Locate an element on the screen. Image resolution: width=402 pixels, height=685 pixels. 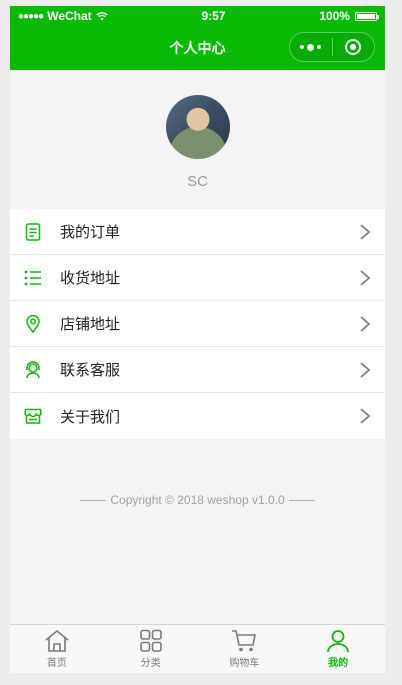
battery-fill is located at coordinates (365, 16).